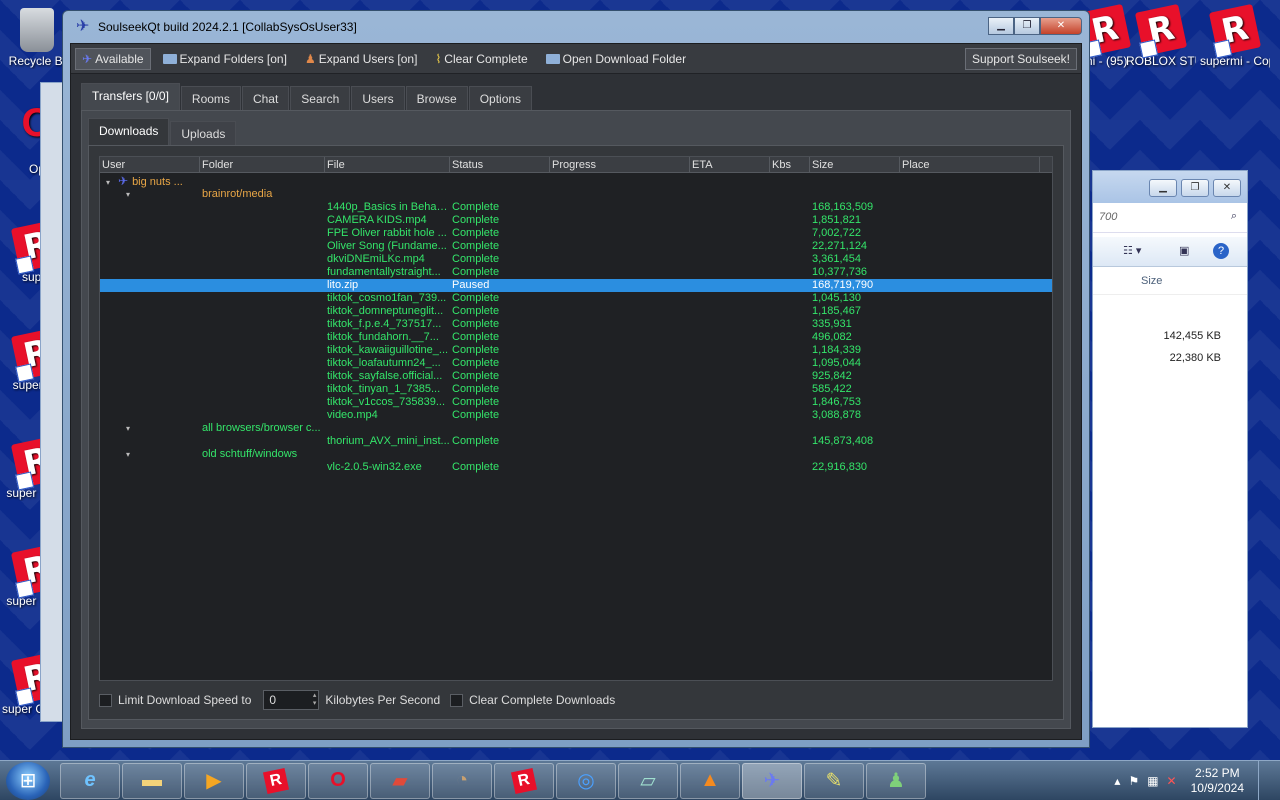 This screenshot has width=1280, height=800. I want to click on minimize-icon: ▁, so click(1163, 188).